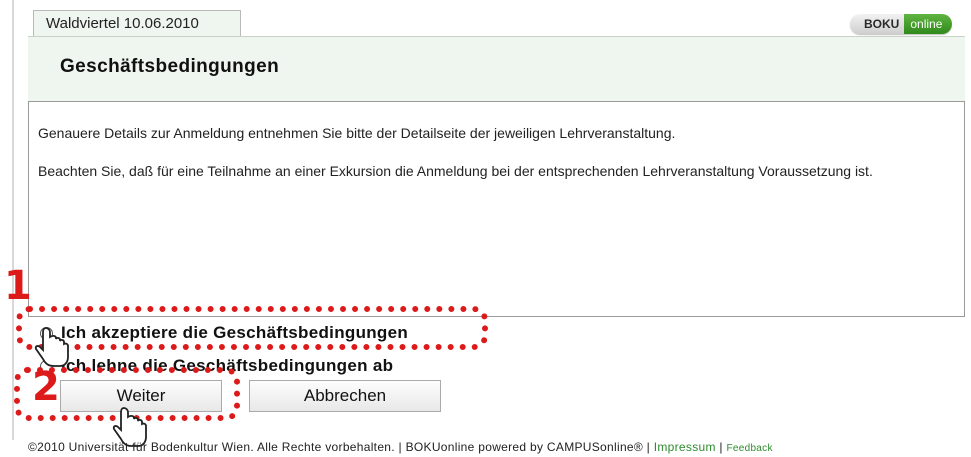 The height and width of the screenshot is (457, 971). What do you see at coordinates (685, 447) in the screenshot?
I see `impressum-link: Impressum` at bounding box center [685, 447].